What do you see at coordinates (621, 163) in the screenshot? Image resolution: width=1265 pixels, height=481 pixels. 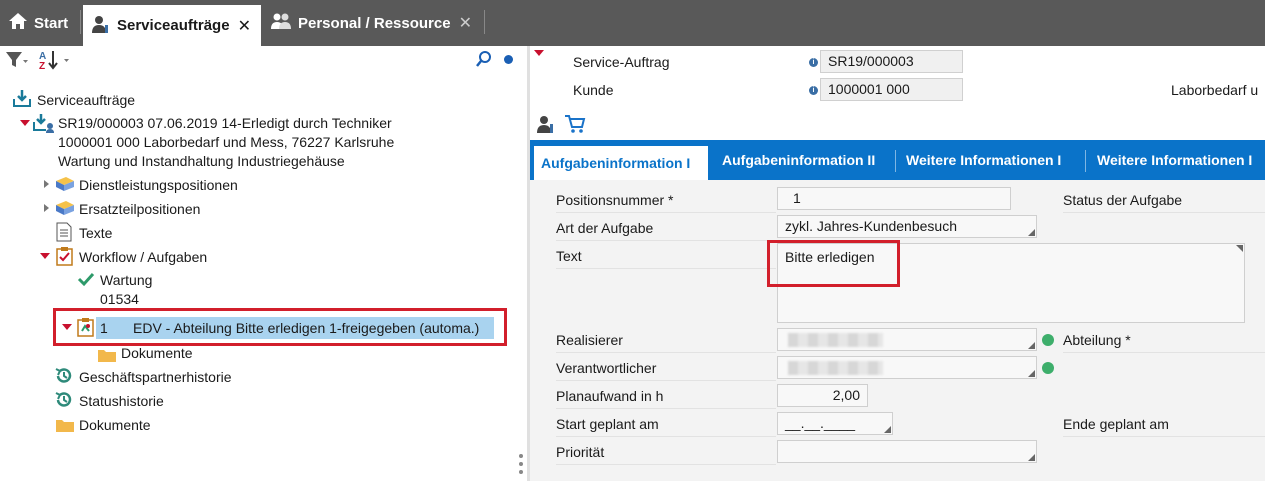 I see `tab-aufgabeninformation-1: Aufgabeninformation I` at bounding box center [621, 163].